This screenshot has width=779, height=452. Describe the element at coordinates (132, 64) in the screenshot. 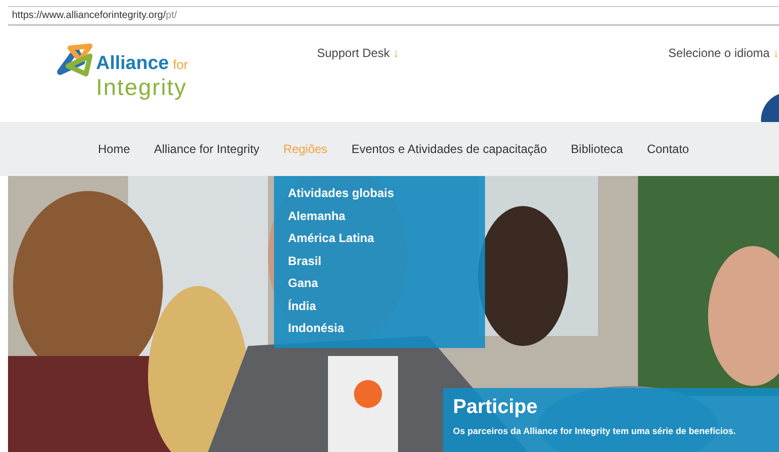

I see `logo-word: Alliance` at that location.